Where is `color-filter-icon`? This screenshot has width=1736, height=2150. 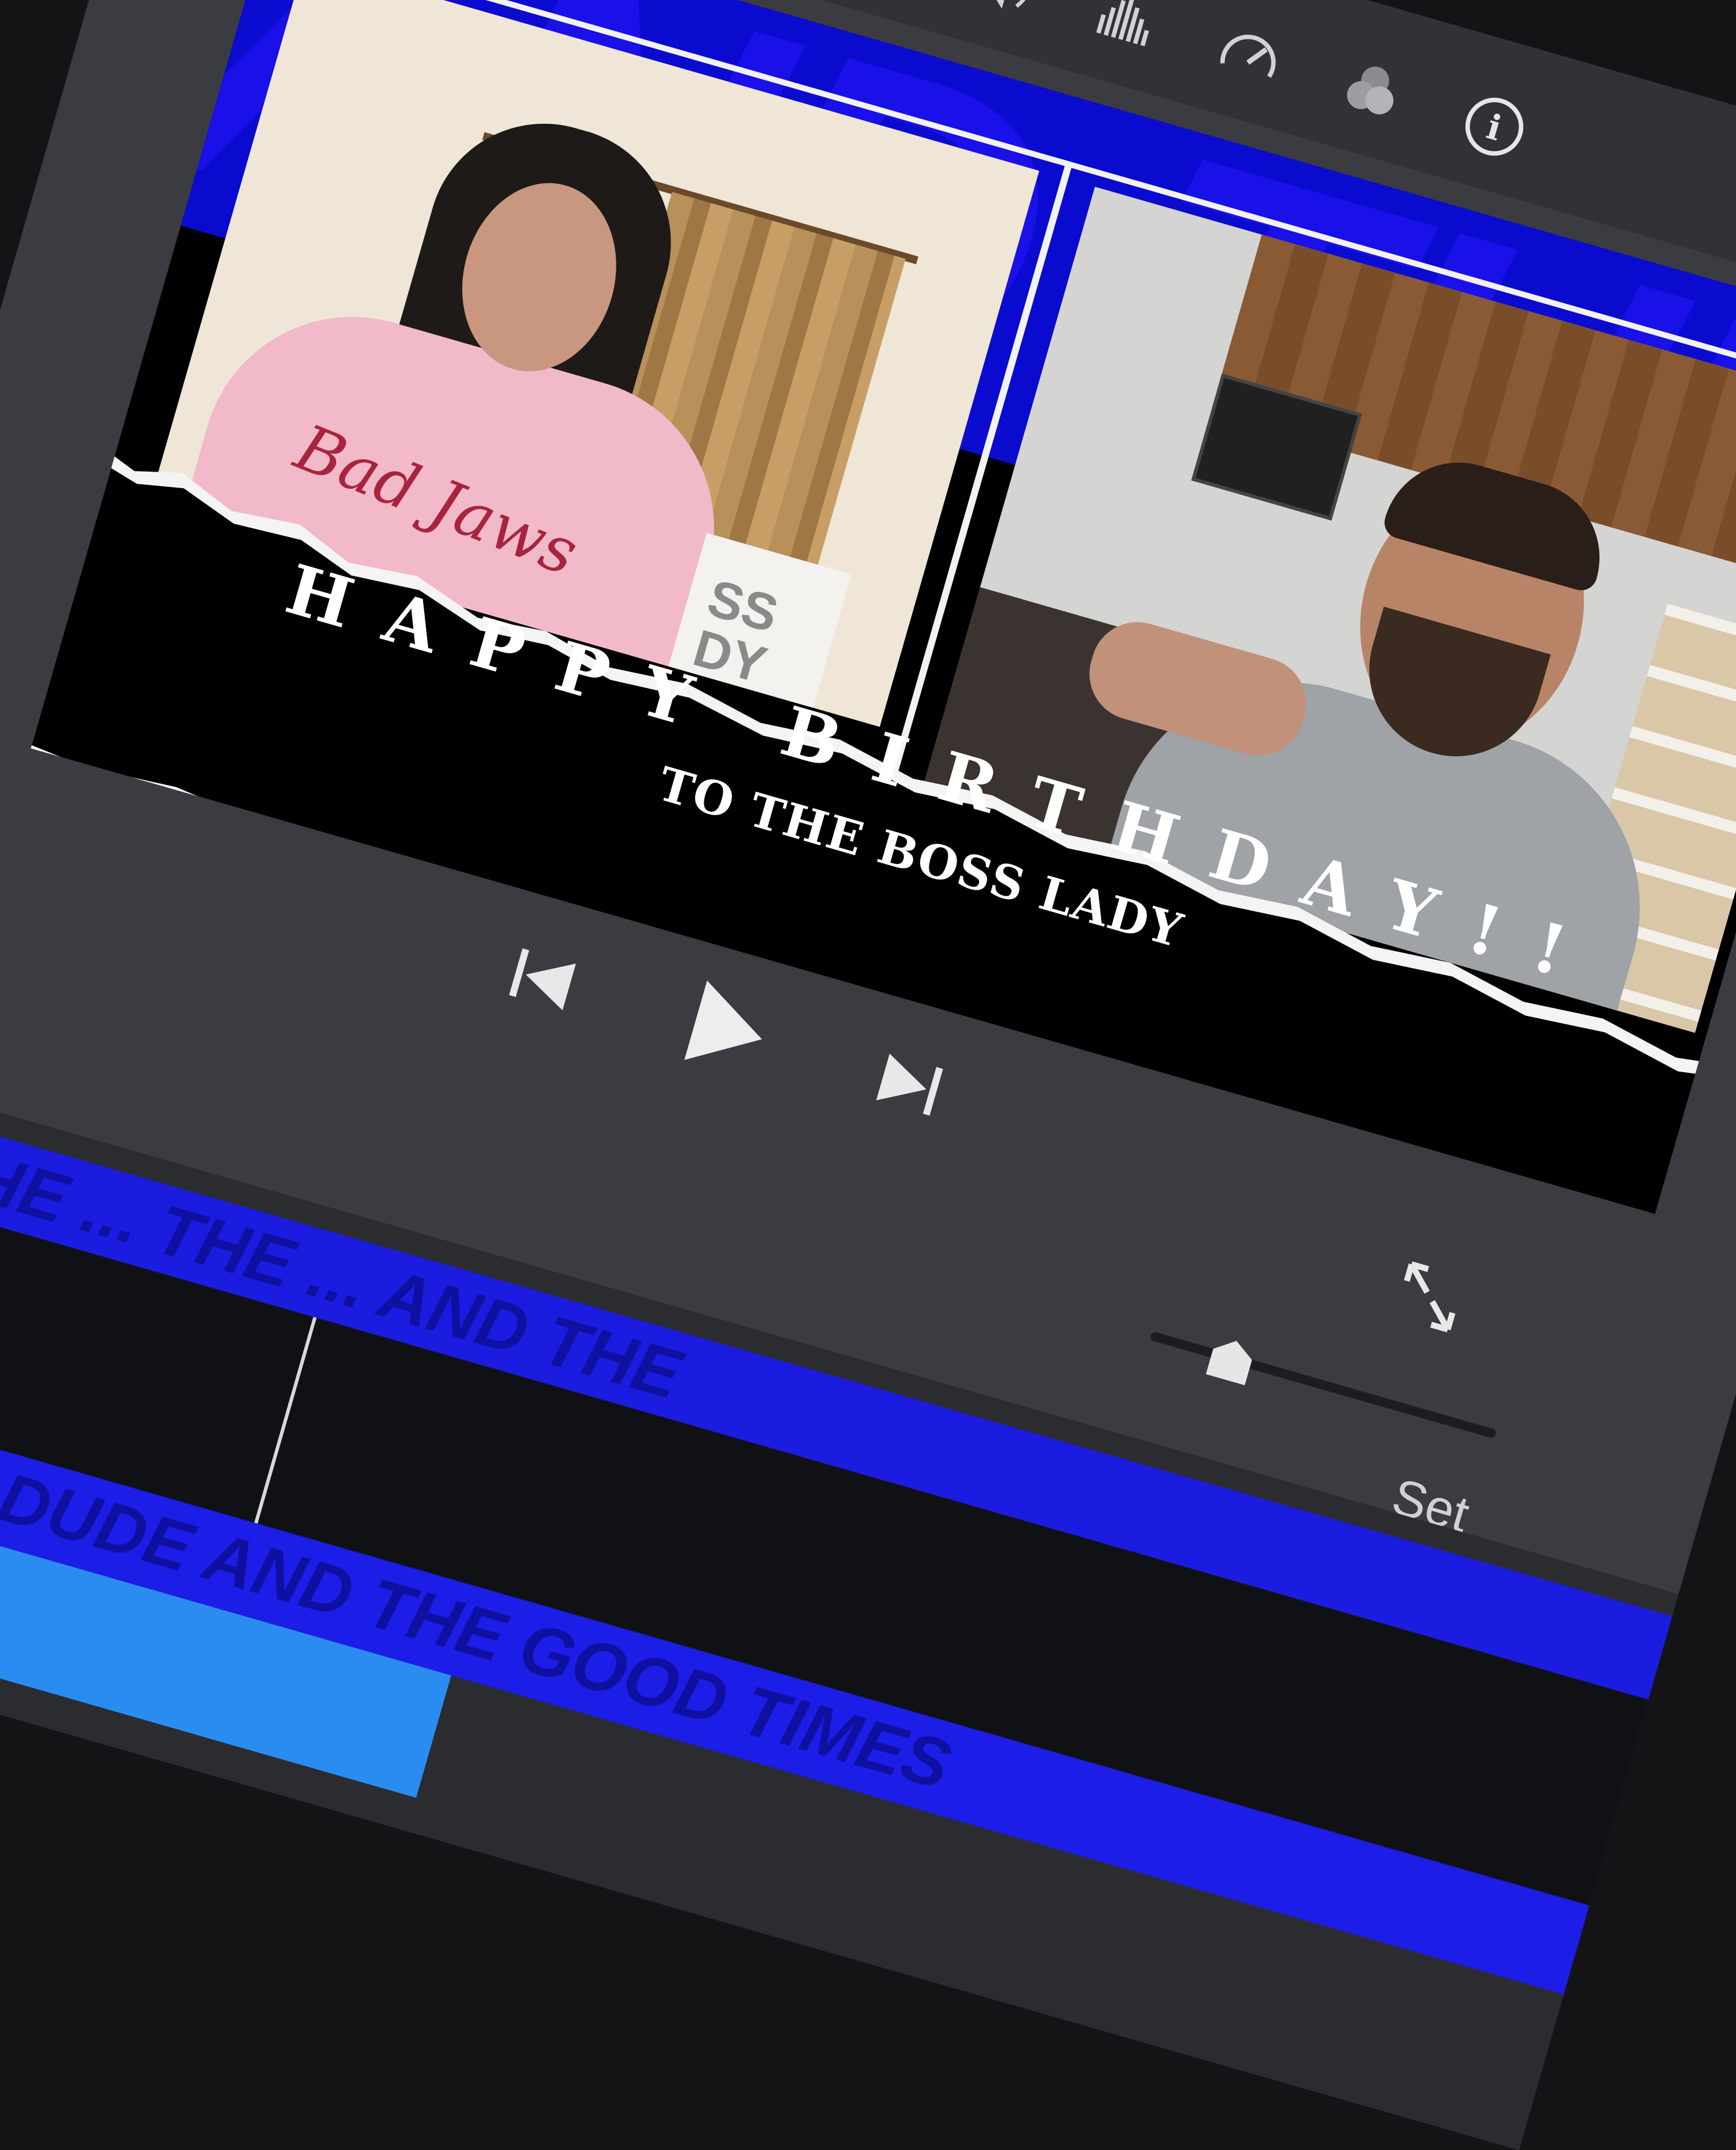 color-filter-icon is located at coordinates (1372, 91).